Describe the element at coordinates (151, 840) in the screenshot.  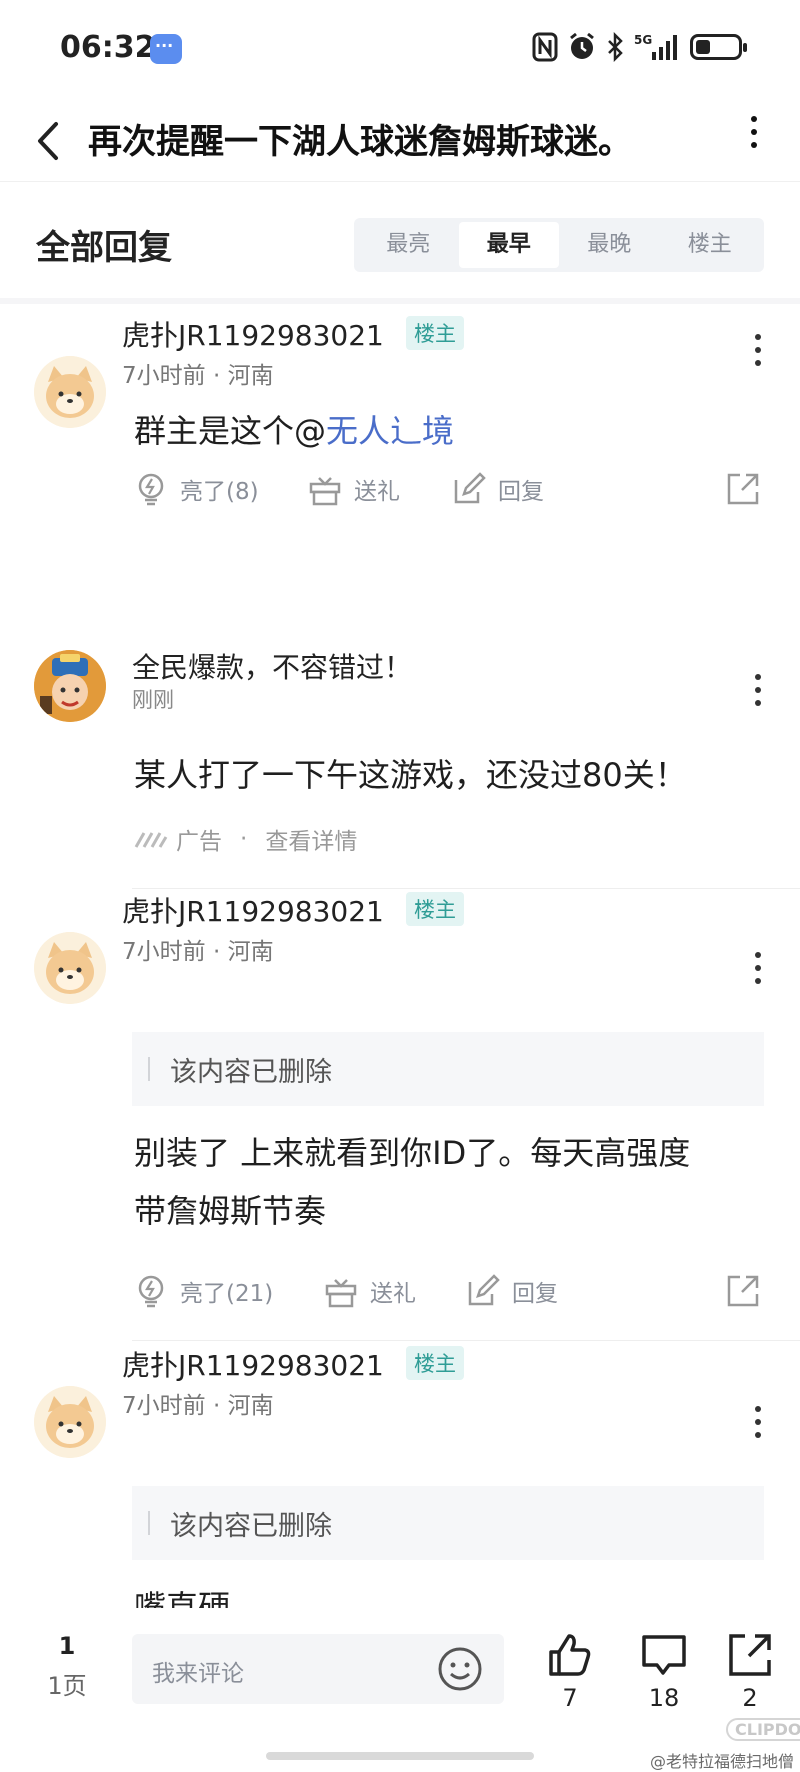
I see `ad-logo-icon` at that location.